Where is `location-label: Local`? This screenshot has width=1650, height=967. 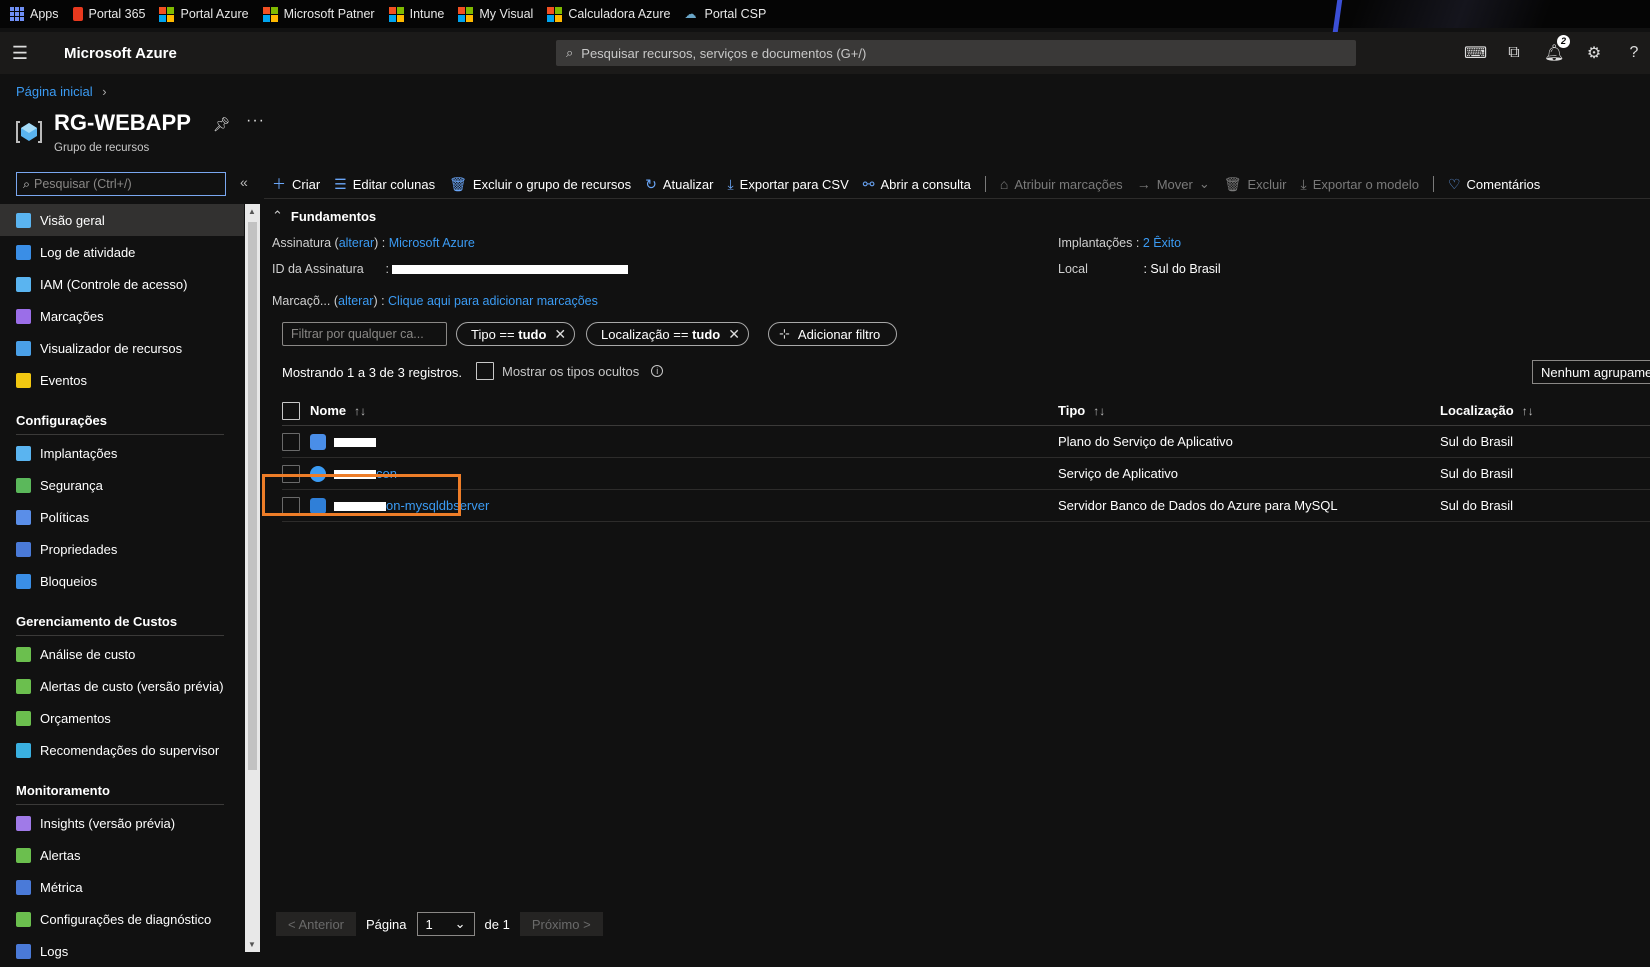
location-label: Local is located at coordinates (1073, 269).